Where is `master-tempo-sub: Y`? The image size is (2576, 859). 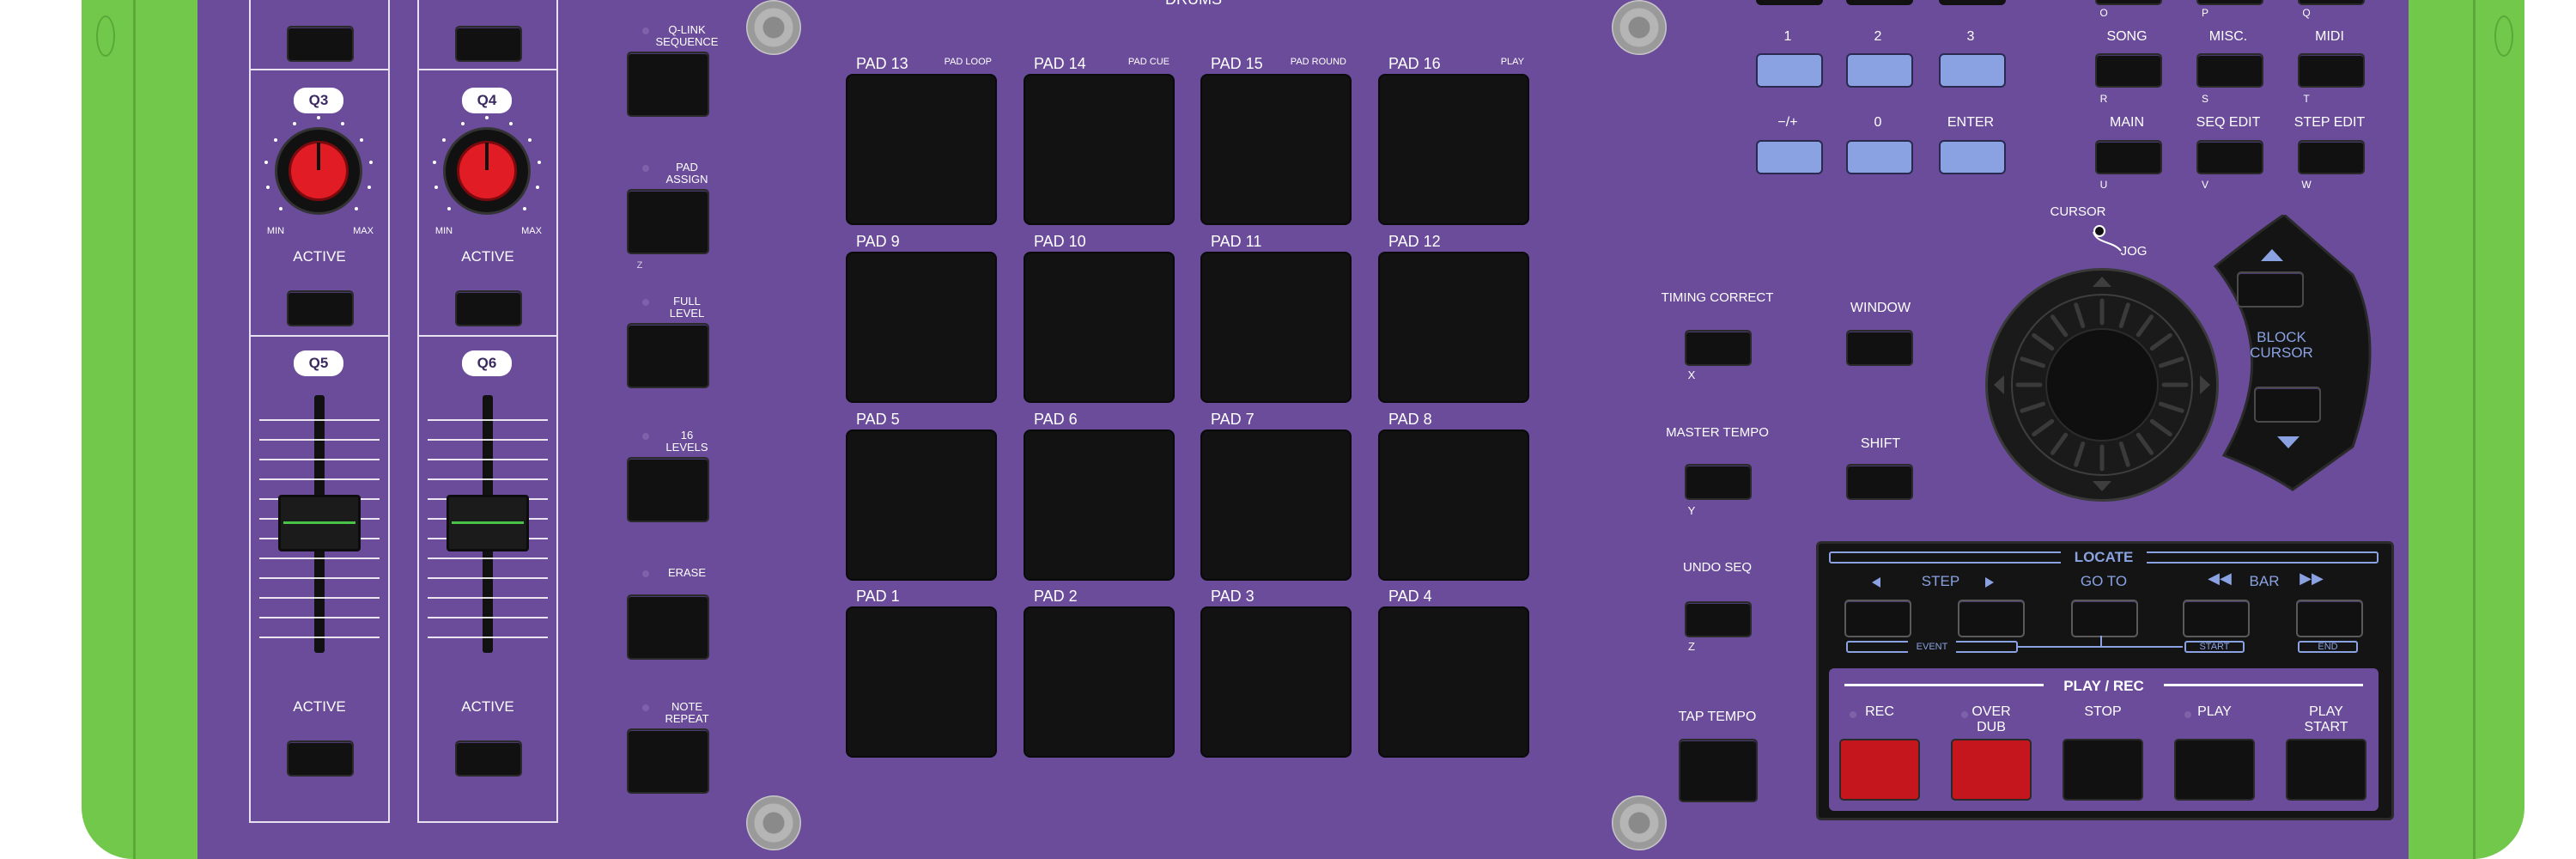 master-tempo-sub: Y is located at coordinates (1692, 511).